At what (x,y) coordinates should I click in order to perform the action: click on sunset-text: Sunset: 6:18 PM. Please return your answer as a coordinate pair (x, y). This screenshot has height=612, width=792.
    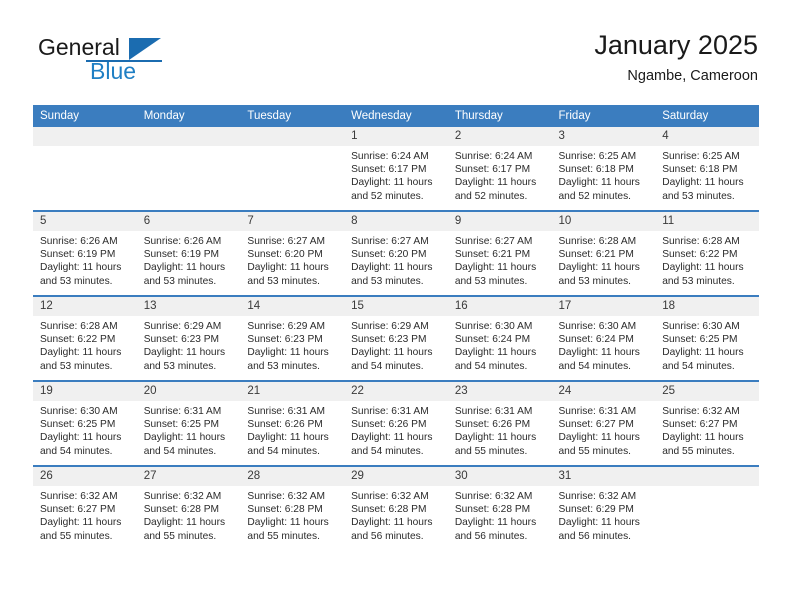
    Looking at the image, I should click on (596, 170).